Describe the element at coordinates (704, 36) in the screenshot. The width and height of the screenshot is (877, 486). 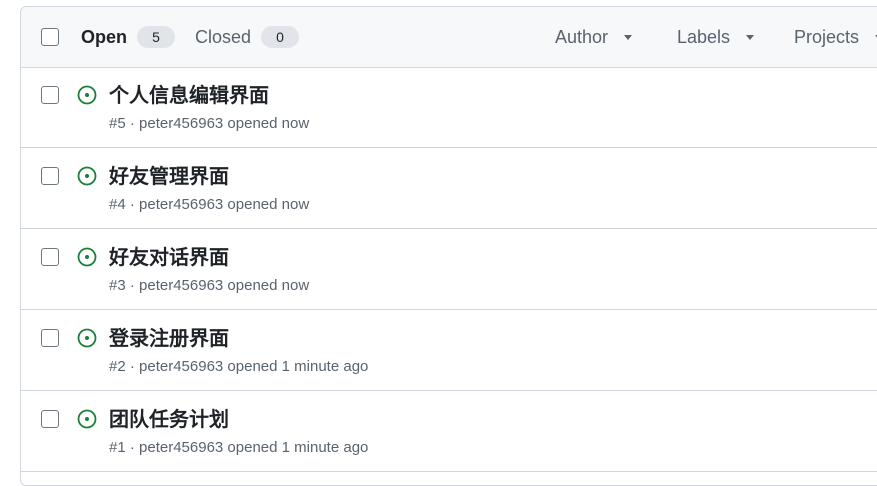
I see `labels-filter-label: Labels` at that location.